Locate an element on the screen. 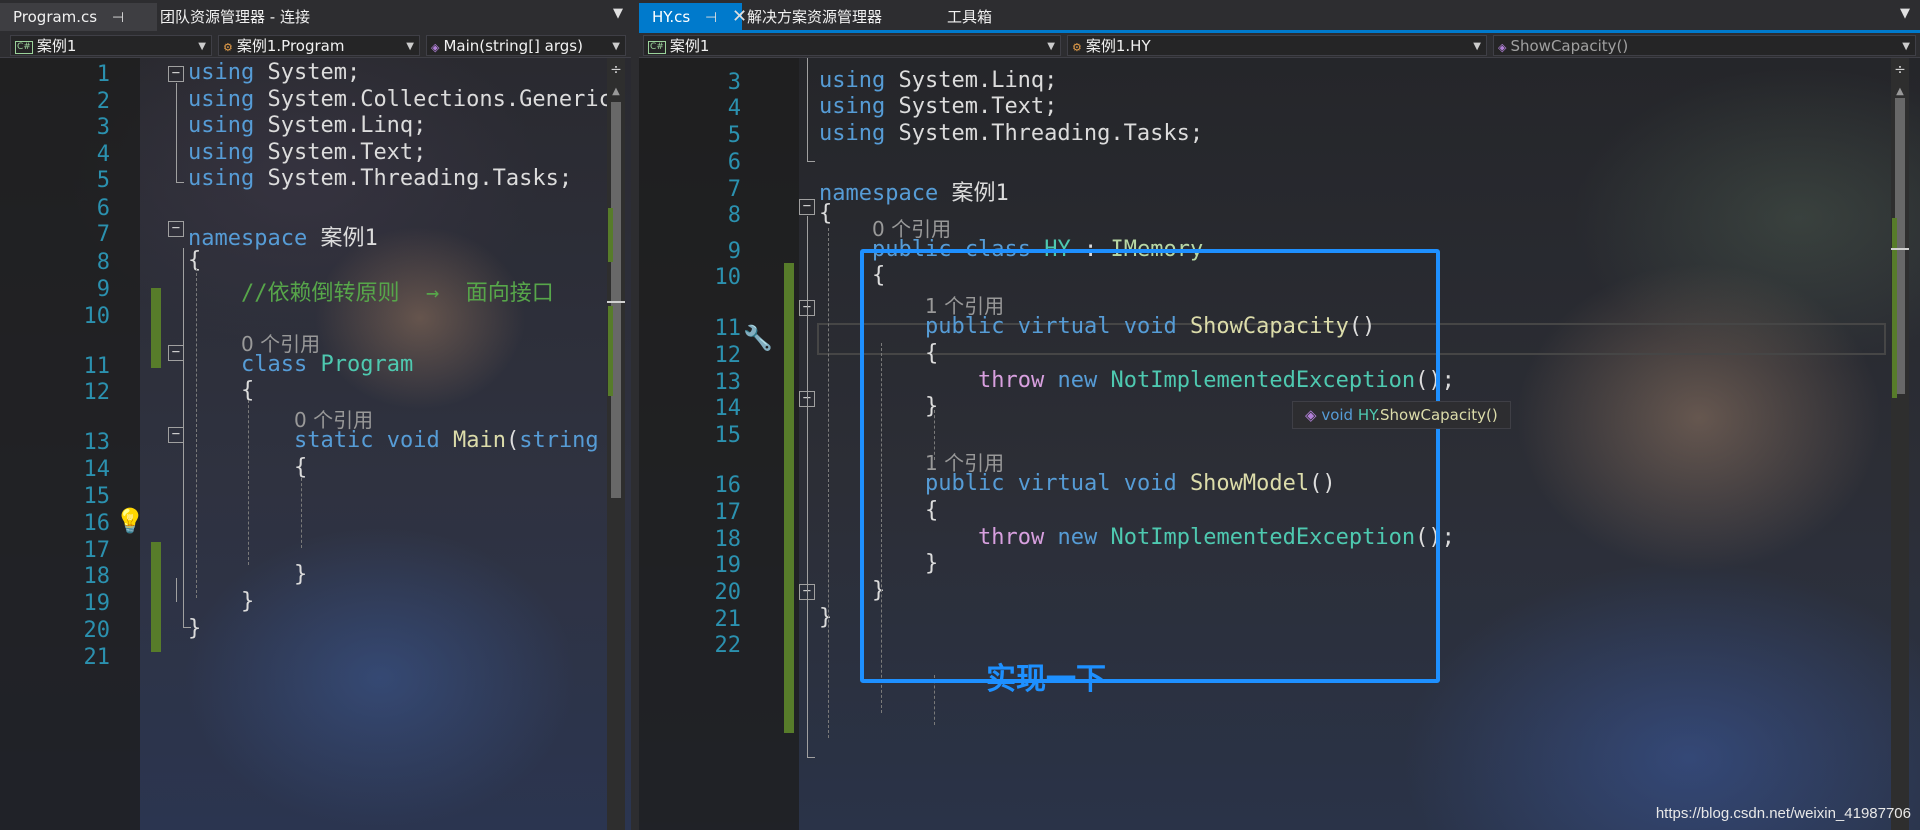 This screenshot has width=1920, height=830. right-tab-bar: HY.cs ⊣ ✕ 解决方案资源管理器 工具箱 ▼ is located at coordinates (1279, 16).